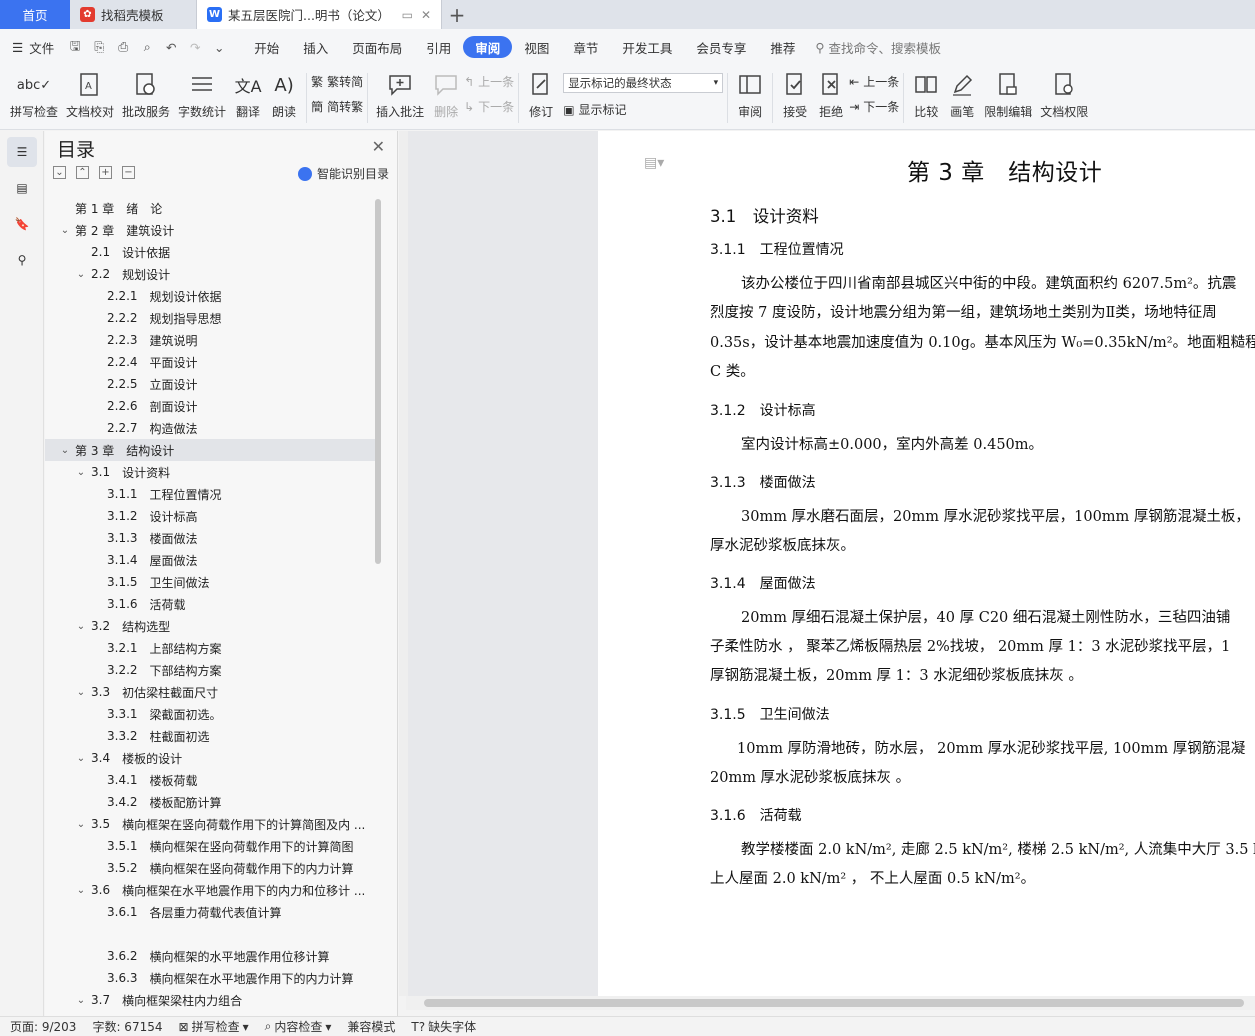 Image resolution: width=1255 pixels, height=1036 pixels. I want to click on menu-page-layout: 页面布局, so click(377, 47).